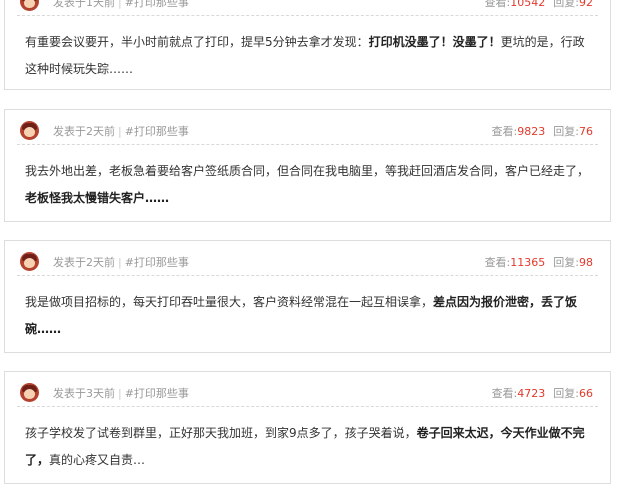 Image resolution: width=626 pixels, height=501 pixels. What do you see at coordinates (528, 4) in the screenshot?
I see `views-count: 10542` at bounding box center [528, 4].